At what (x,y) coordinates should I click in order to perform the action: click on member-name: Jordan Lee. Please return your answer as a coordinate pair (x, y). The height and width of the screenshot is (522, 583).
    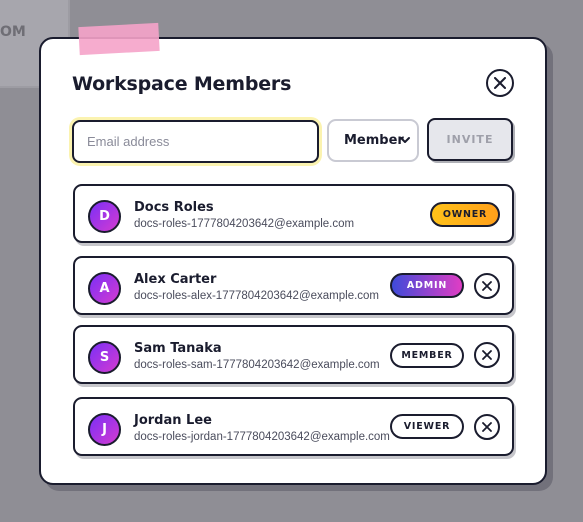
    Looking at the image, I should click on (173, 420).